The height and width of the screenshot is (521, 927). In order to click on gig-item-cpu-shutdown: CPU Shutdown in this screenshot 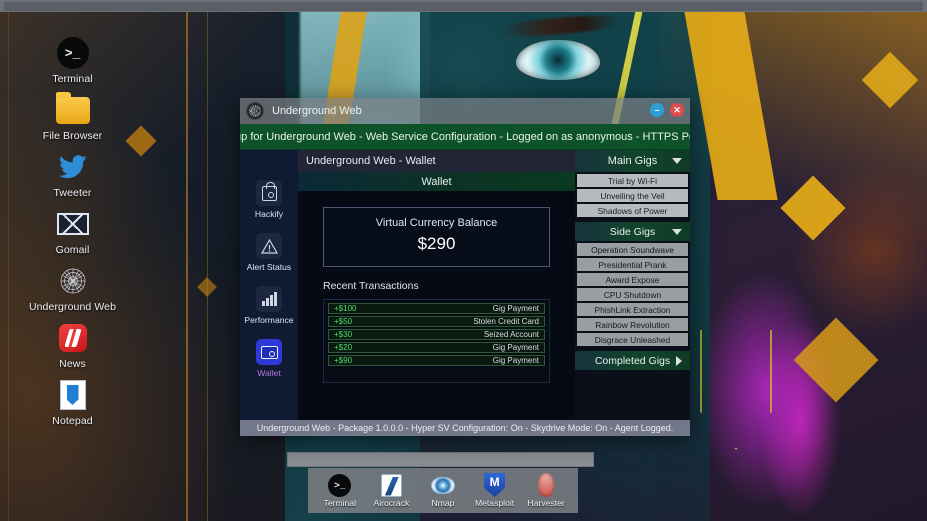, I will do `click(632, 294)`.